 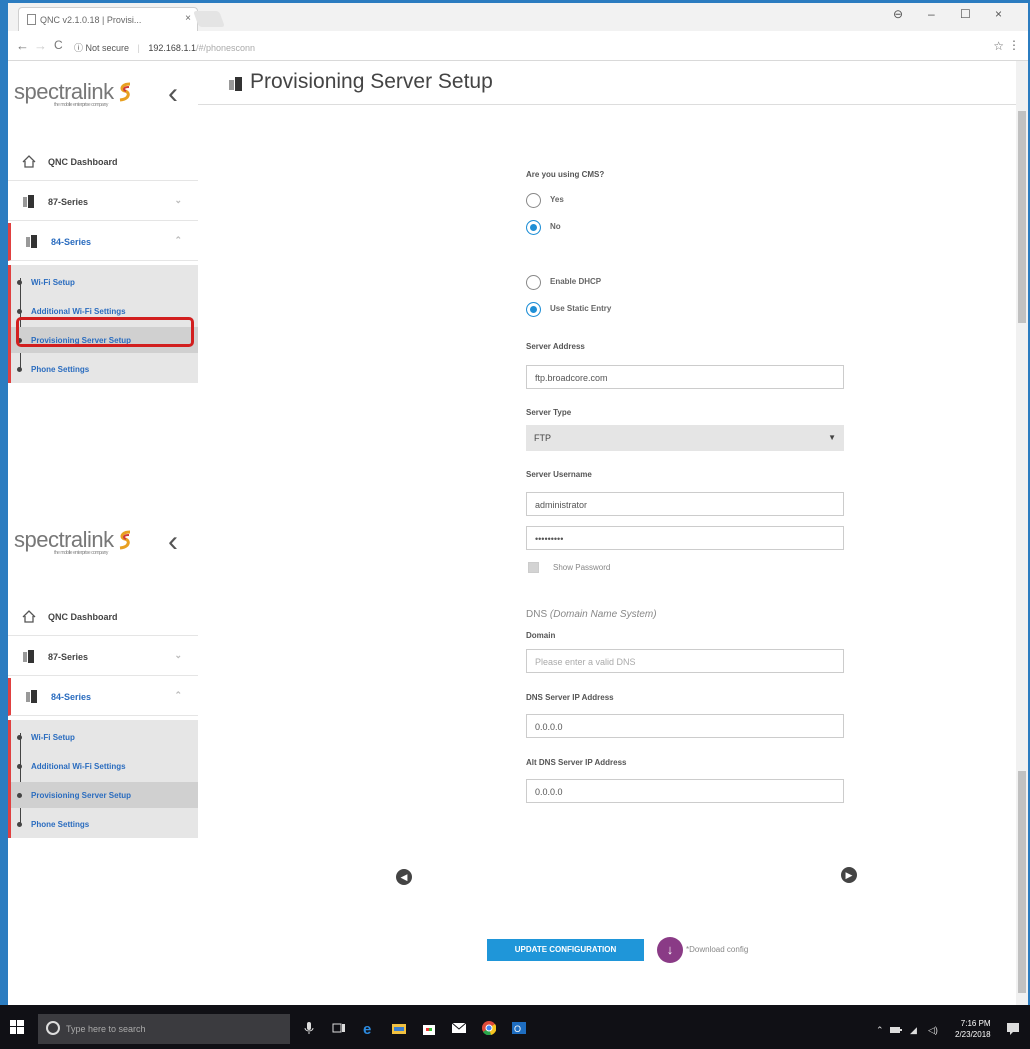 I want to click on account-icon: ⊖, so click(x=898, y=14).